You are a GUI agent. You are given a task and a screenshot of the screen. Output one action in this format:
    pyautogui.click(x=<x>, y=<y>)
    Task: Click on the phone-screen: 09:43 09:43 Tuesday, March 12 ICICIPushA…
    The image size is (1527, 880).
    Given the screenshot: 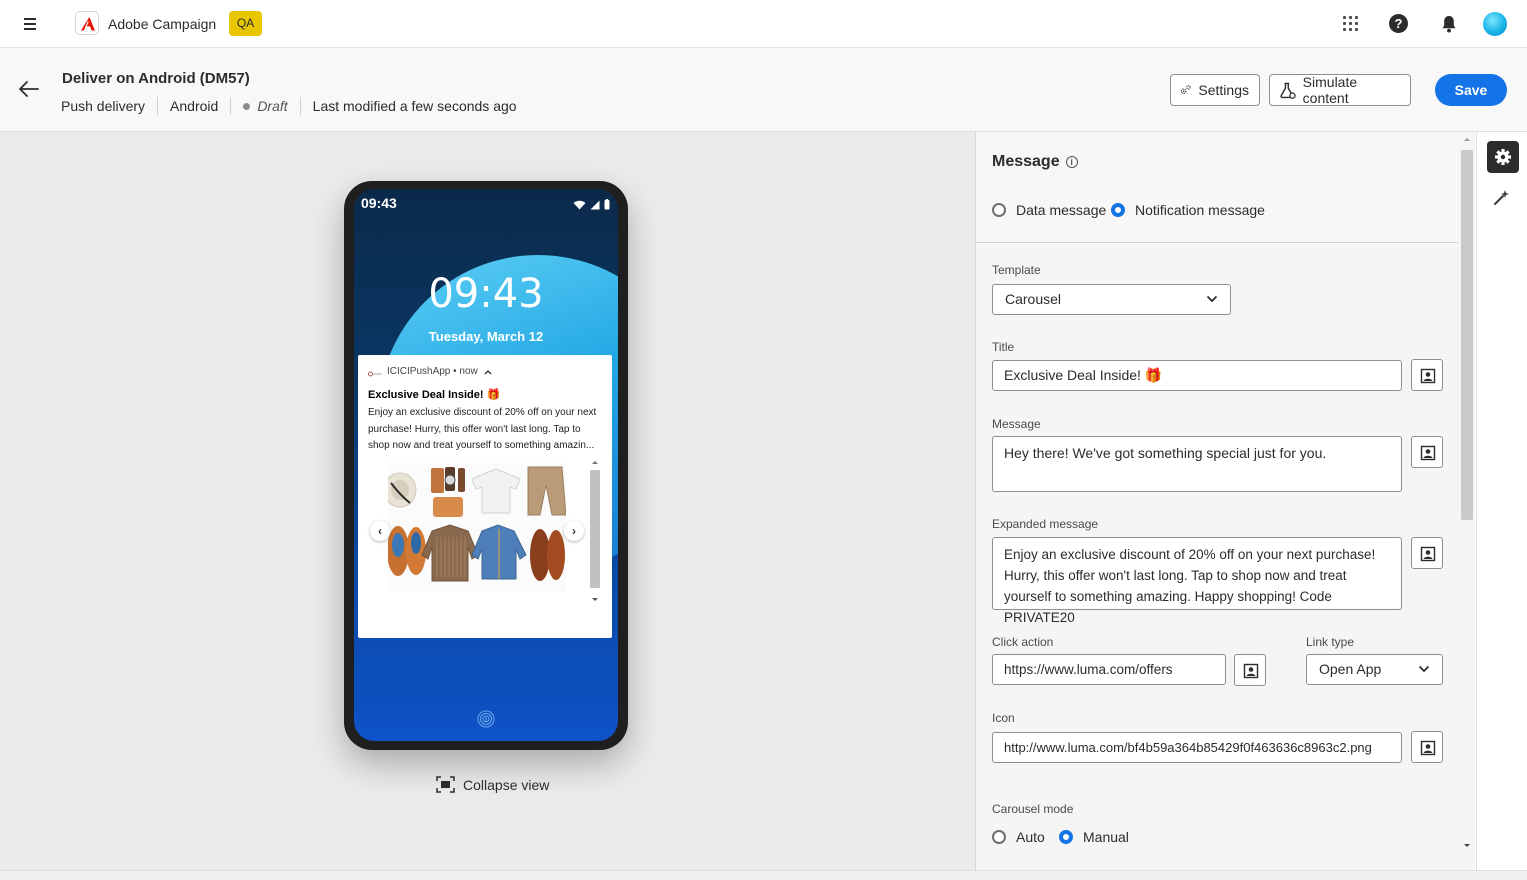 What is the action you would take?
    pyautogui.click(x=486, y=465)
    